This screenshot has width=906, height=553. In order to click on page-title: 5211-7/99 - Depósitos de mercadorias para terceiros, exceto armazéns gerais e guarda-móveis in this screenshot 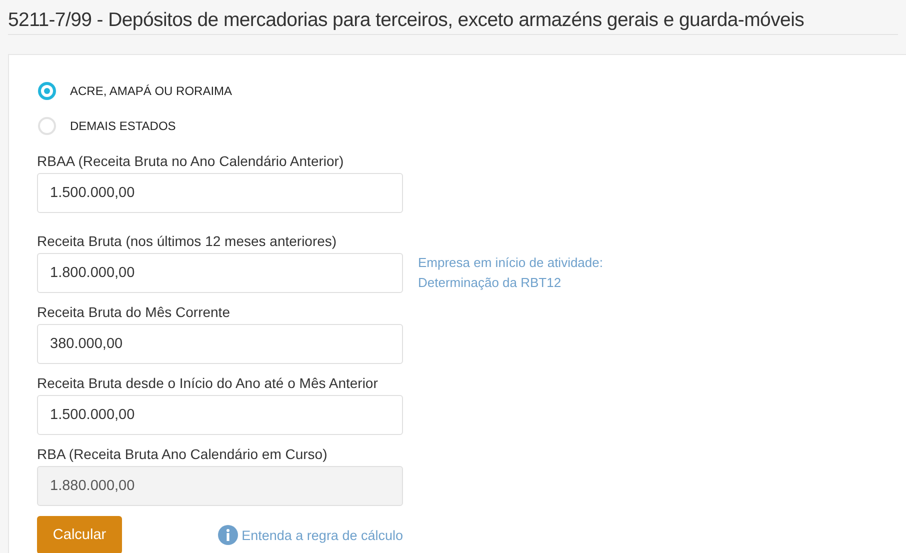, I will do `click(453, 17)`.